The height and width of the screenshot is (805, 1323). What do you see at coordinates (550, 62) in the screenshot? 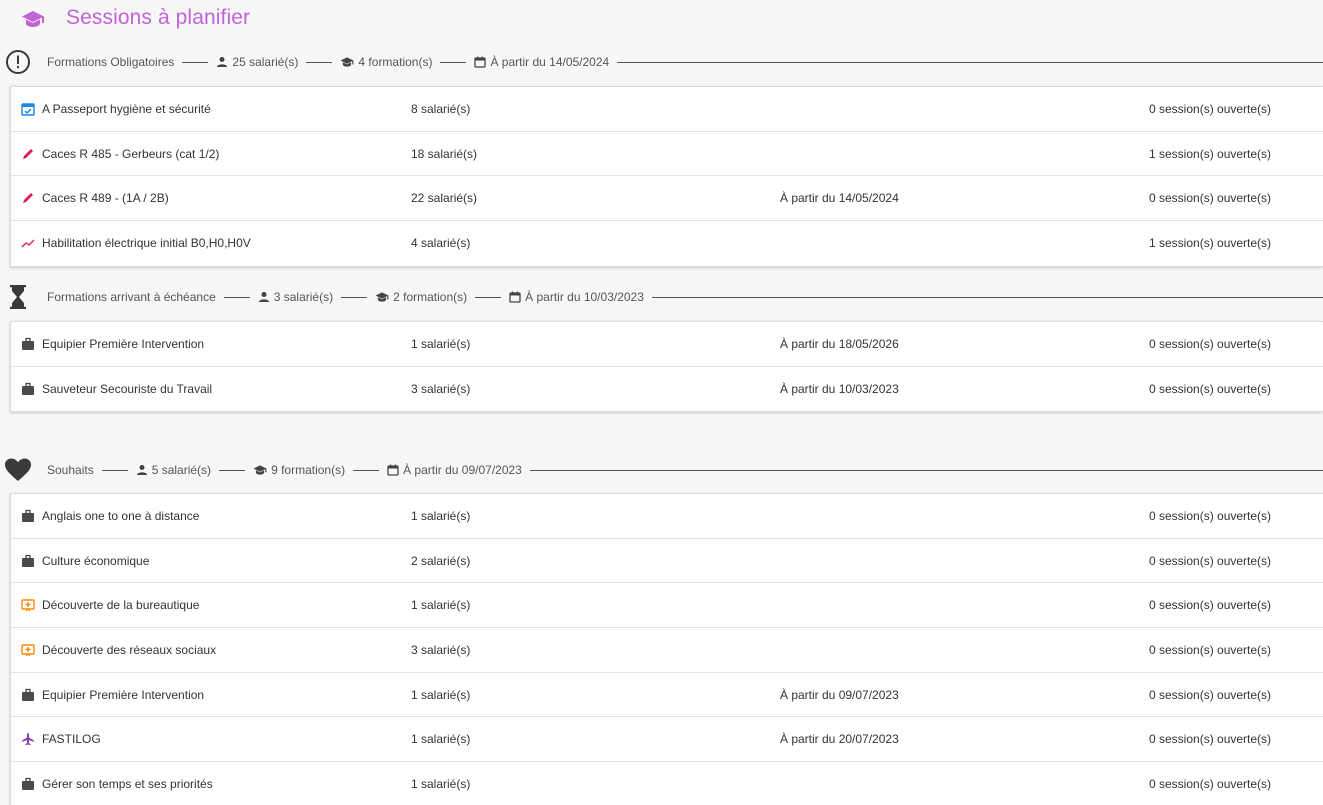
I see `section-start-date: À partir du 14/05/2024` at bounding box center [550, 62].